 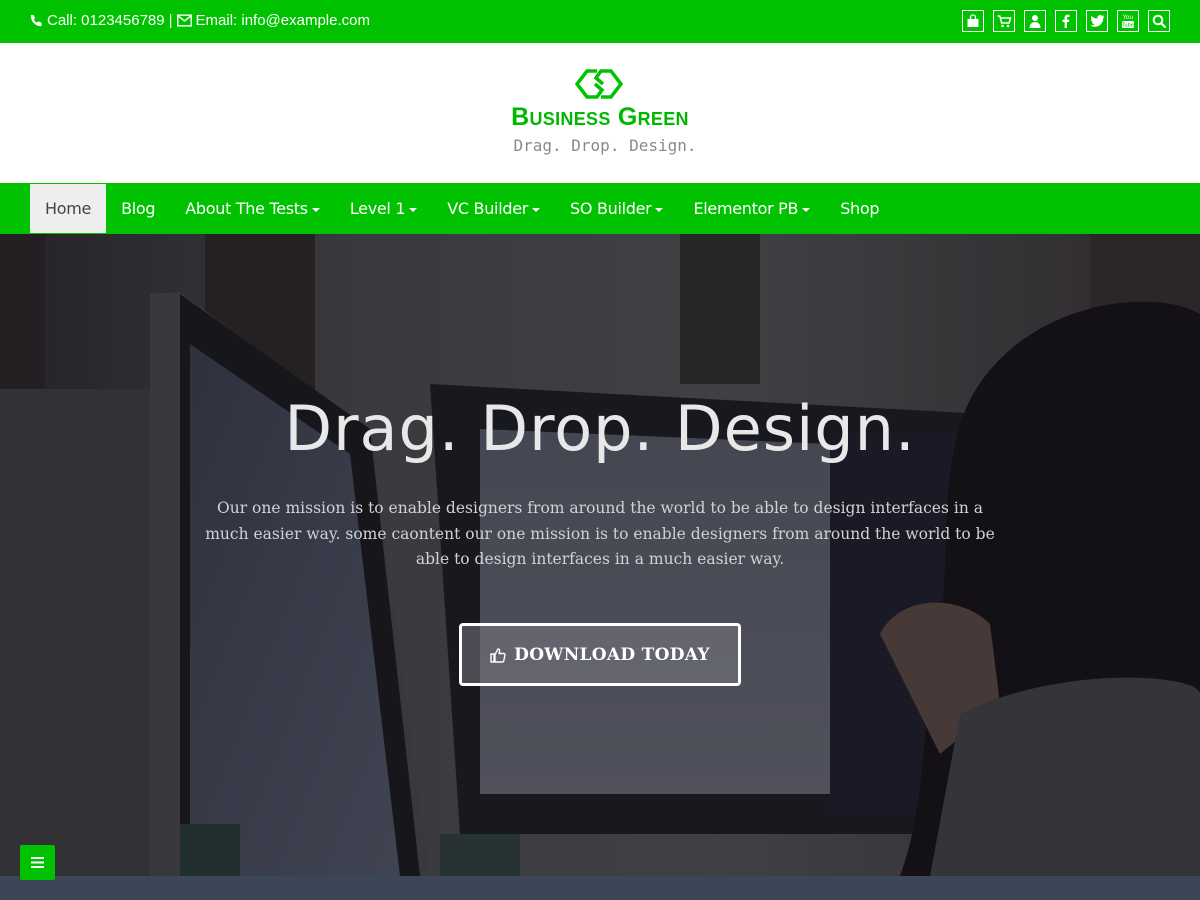 I want to click on shopping-bag-icon, so click(x=973, y=21).